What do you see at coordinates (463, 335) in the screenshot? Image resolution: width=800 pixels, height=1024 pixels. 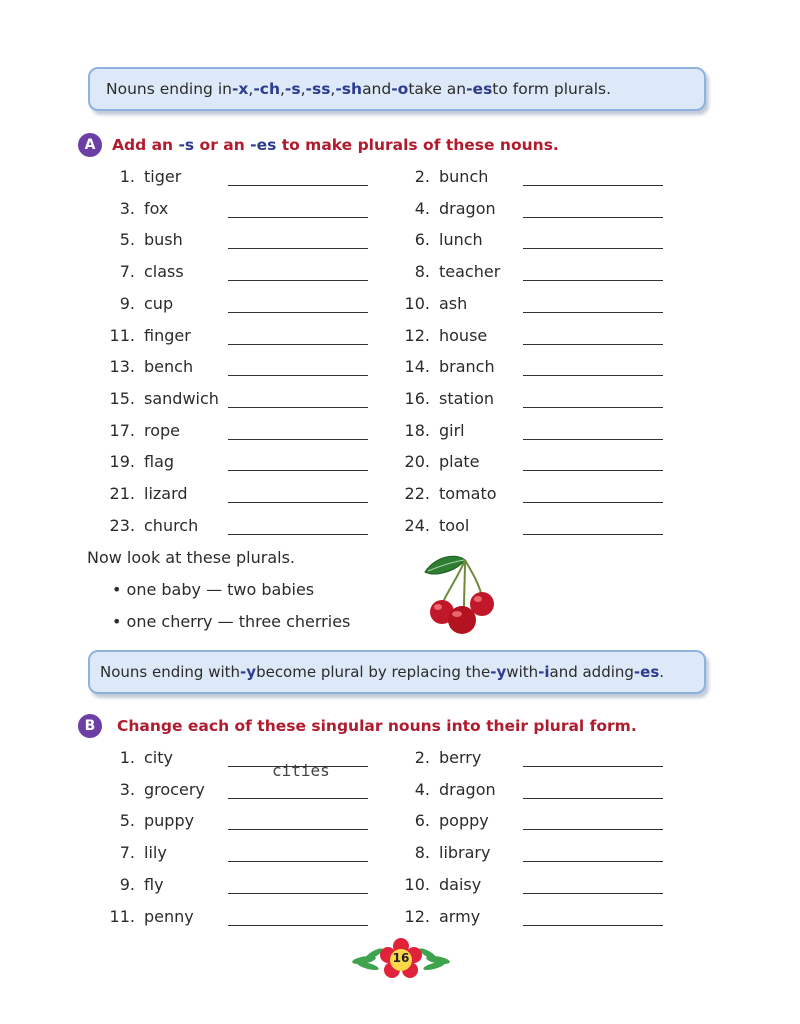 I see `item-noun: house` at bounding box center [463, 335].